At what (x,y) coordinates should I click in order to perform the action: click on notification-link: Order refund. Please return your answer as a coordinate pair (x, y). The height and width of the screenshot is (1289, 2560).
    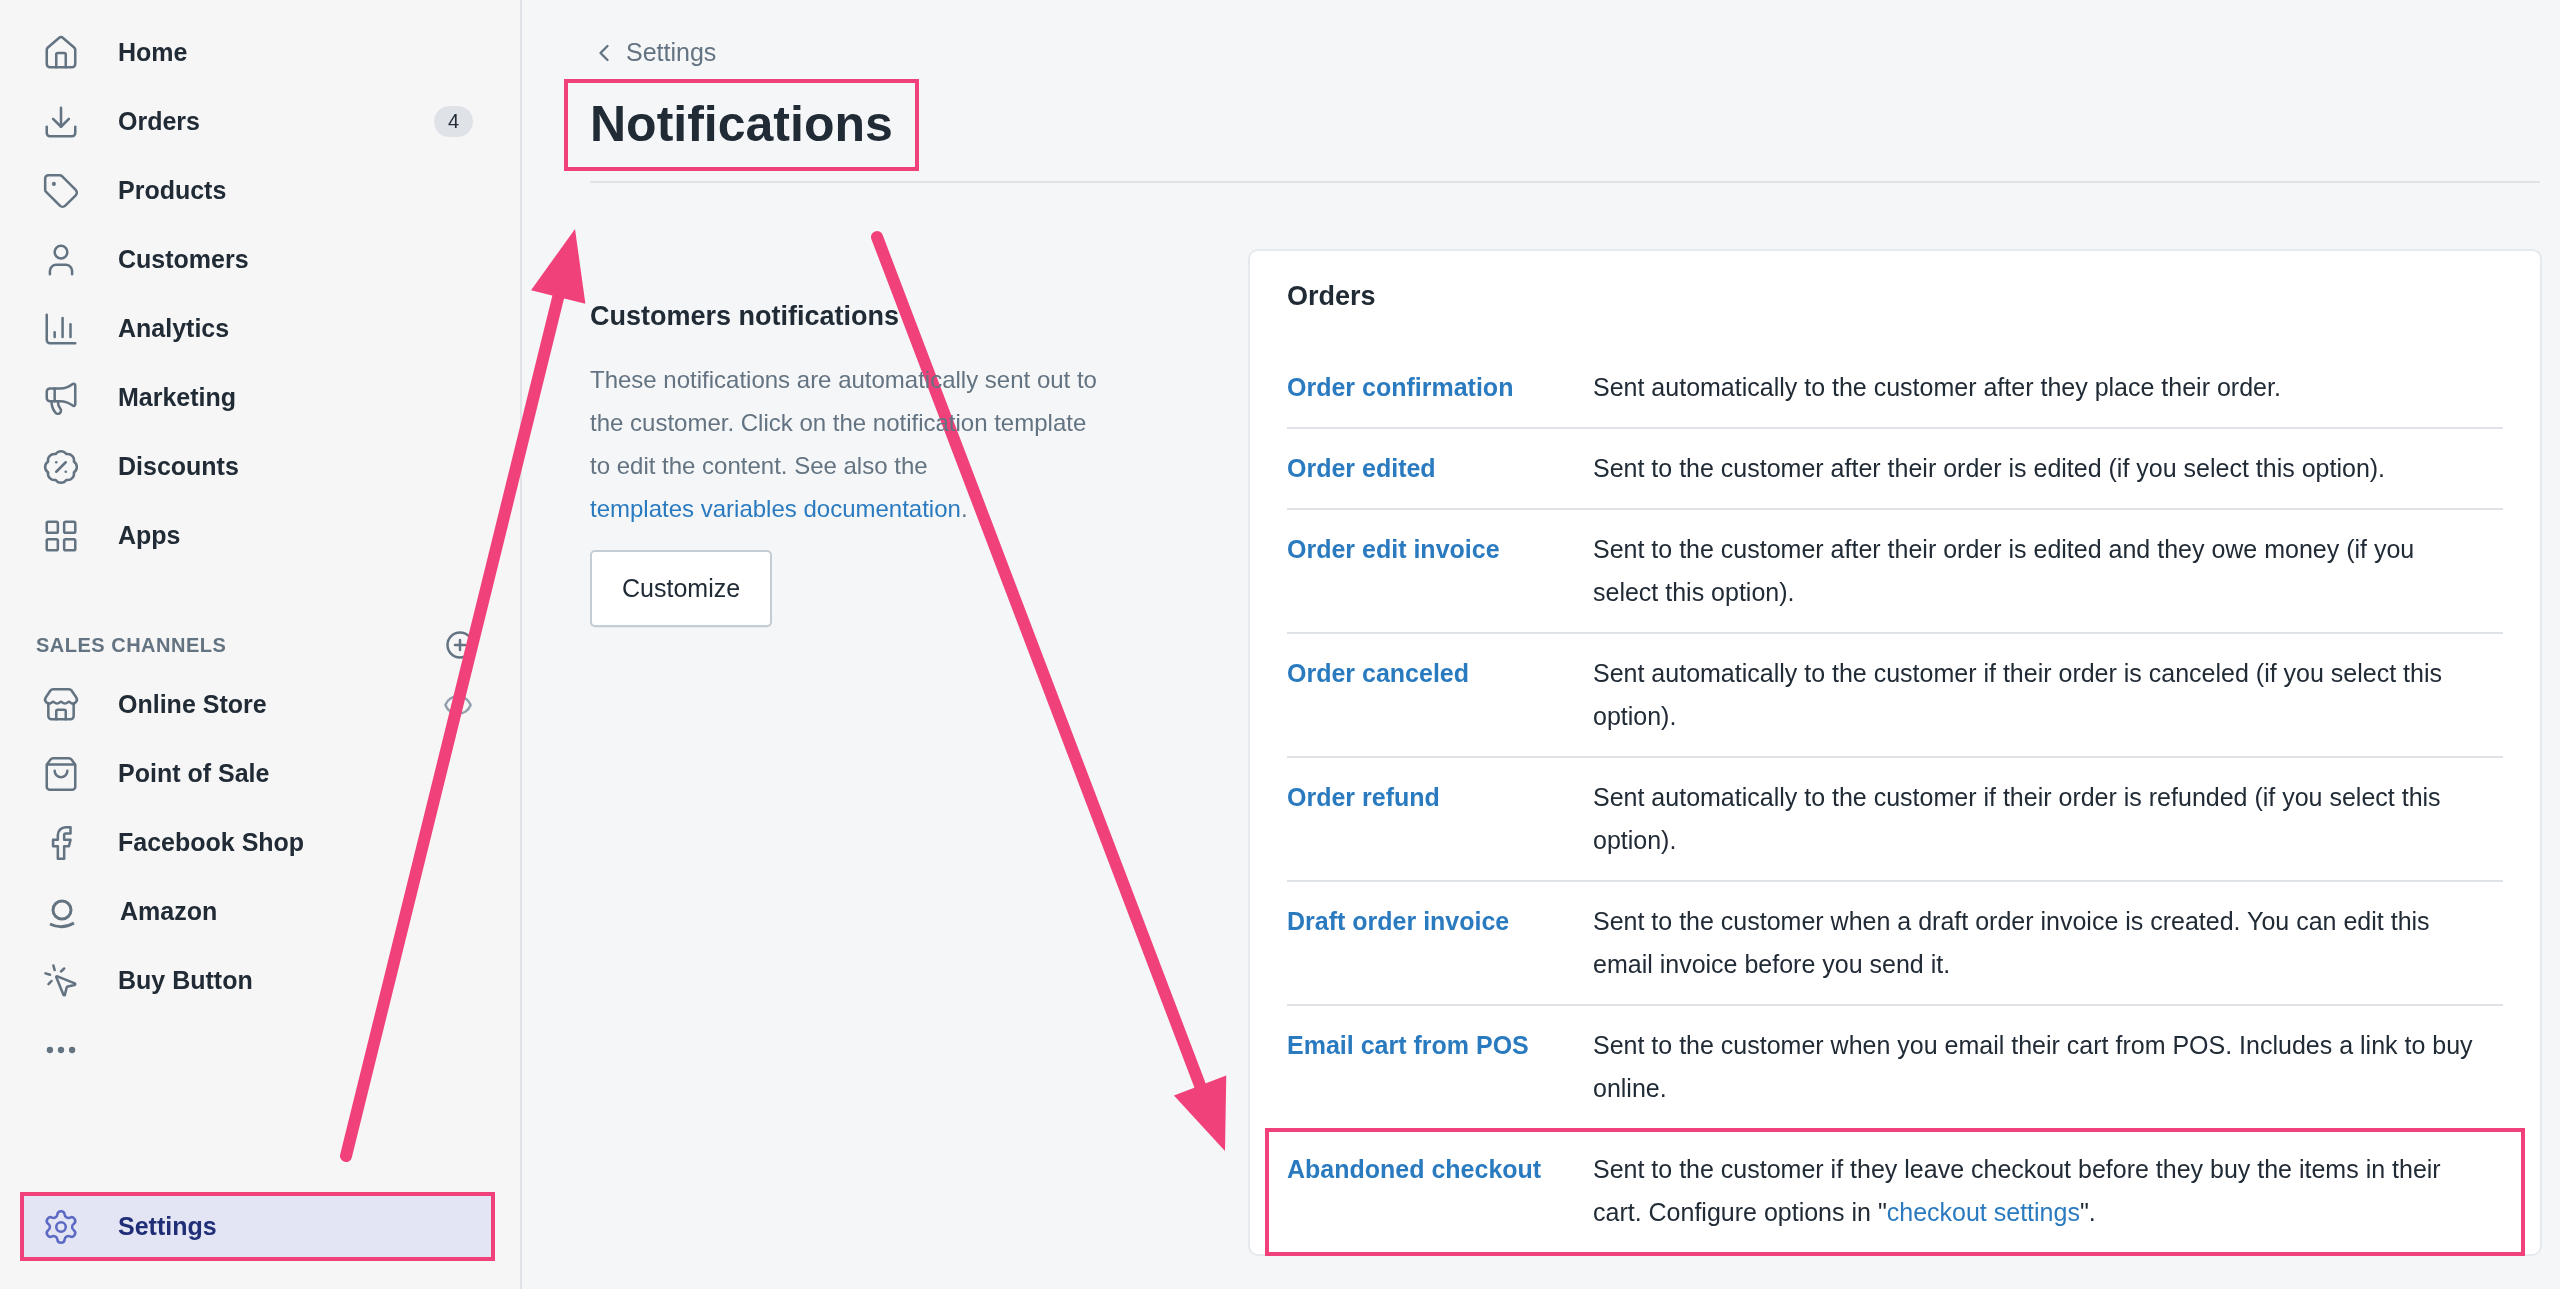
    Looking at the image, I should click on (1363, 796).